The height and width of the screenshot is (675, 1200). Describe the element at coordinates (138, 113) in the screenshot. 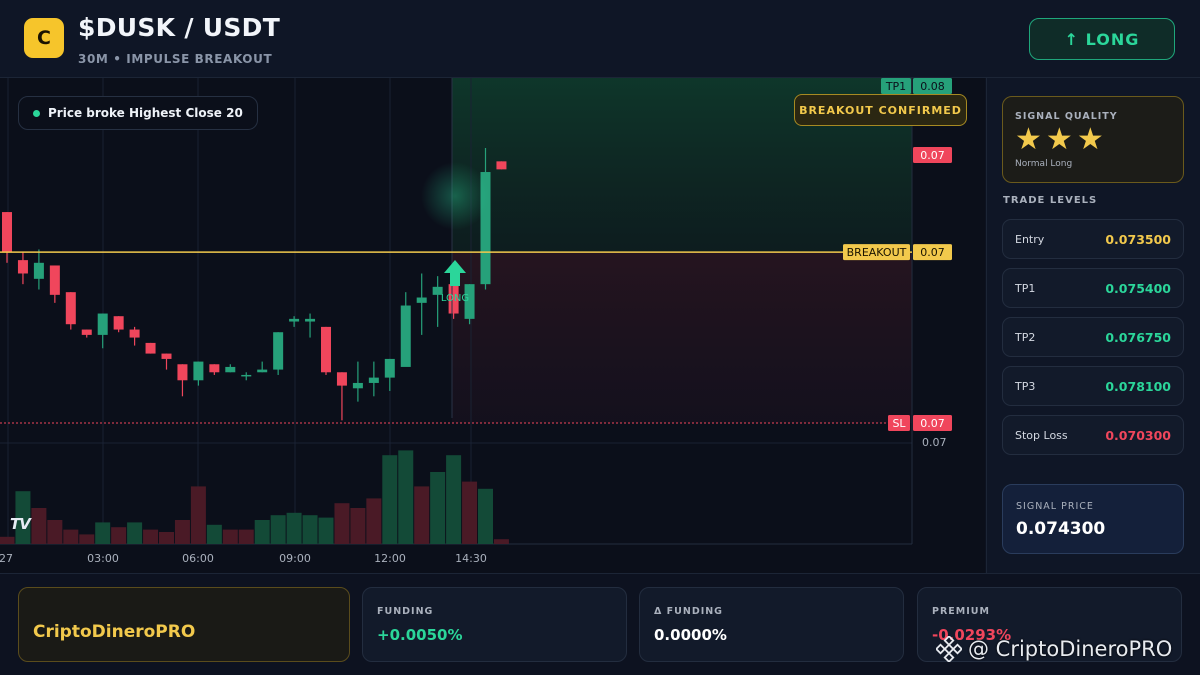

I see `breakout-notice-badge: Price broke Highest Close 20` at that location.